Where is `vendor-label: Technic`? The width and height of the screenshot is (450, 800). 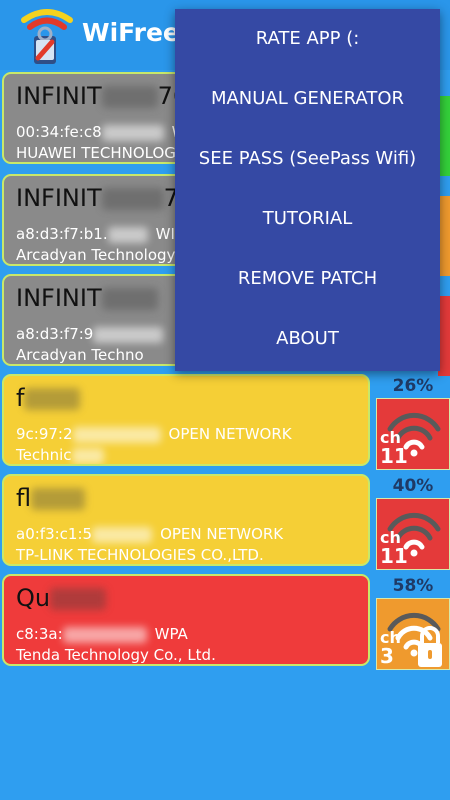
vendor-label: Technic is located at coordinates (44, 455).